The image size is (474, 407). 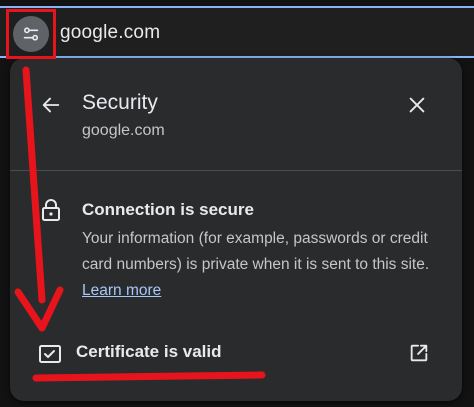 What do you see at coordinates (419, 353) in the screenshot?
I see `open-external-icon` at bounding box center [419, 353].